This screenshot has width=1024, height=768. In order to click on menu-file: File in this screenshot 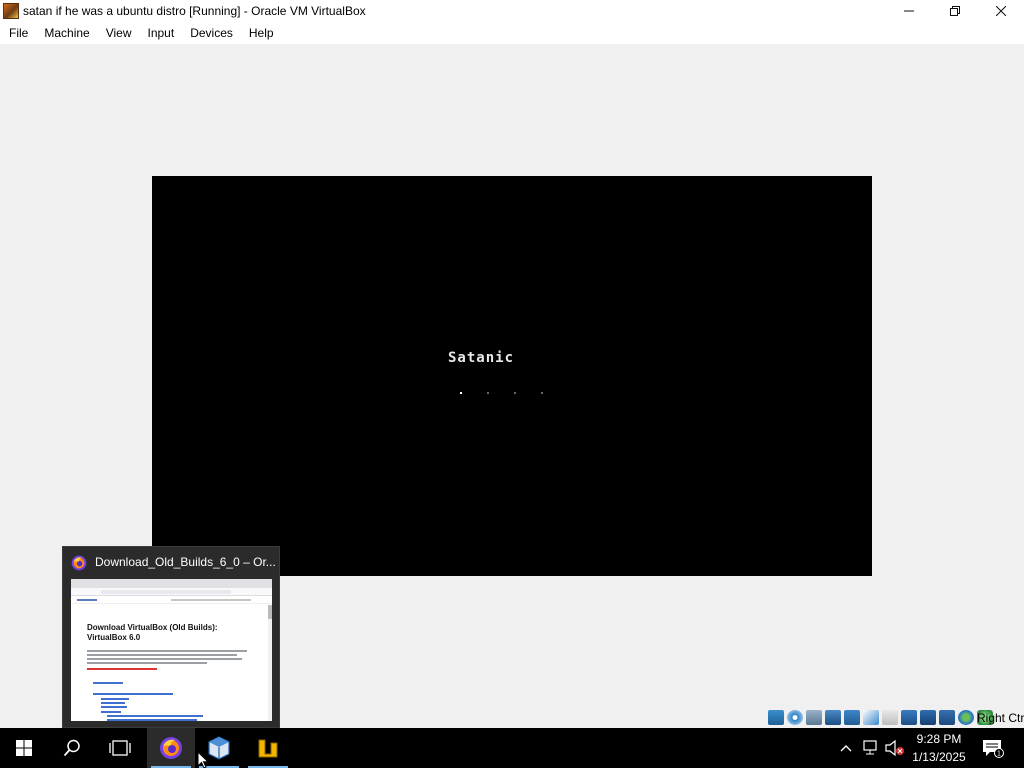, I will do `click(18, 33)`.